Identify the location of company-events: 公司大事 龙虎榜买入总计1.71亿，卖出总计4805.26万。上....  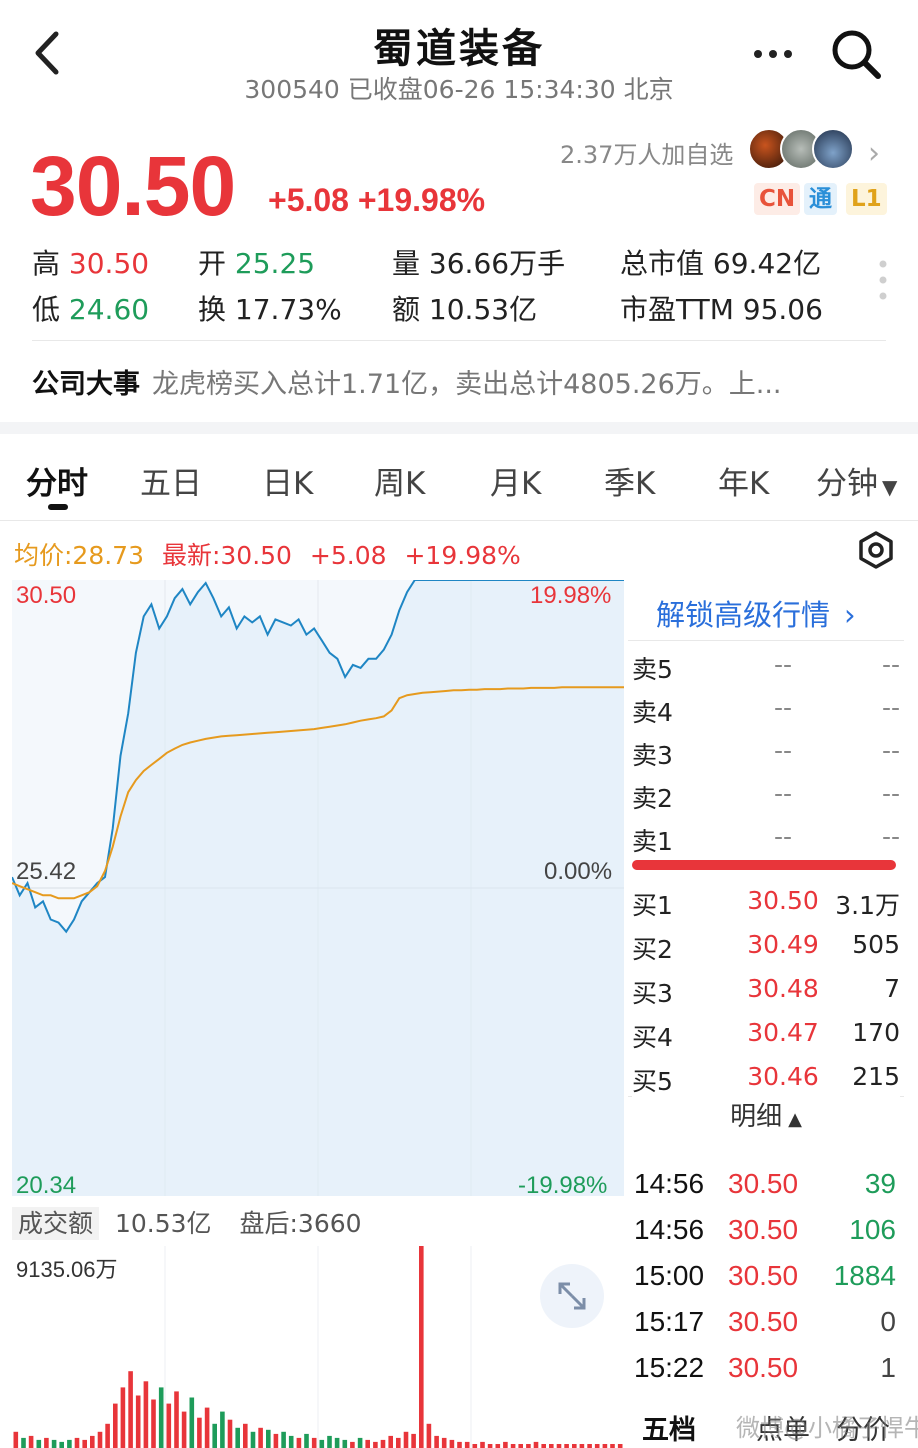
(407, 381).